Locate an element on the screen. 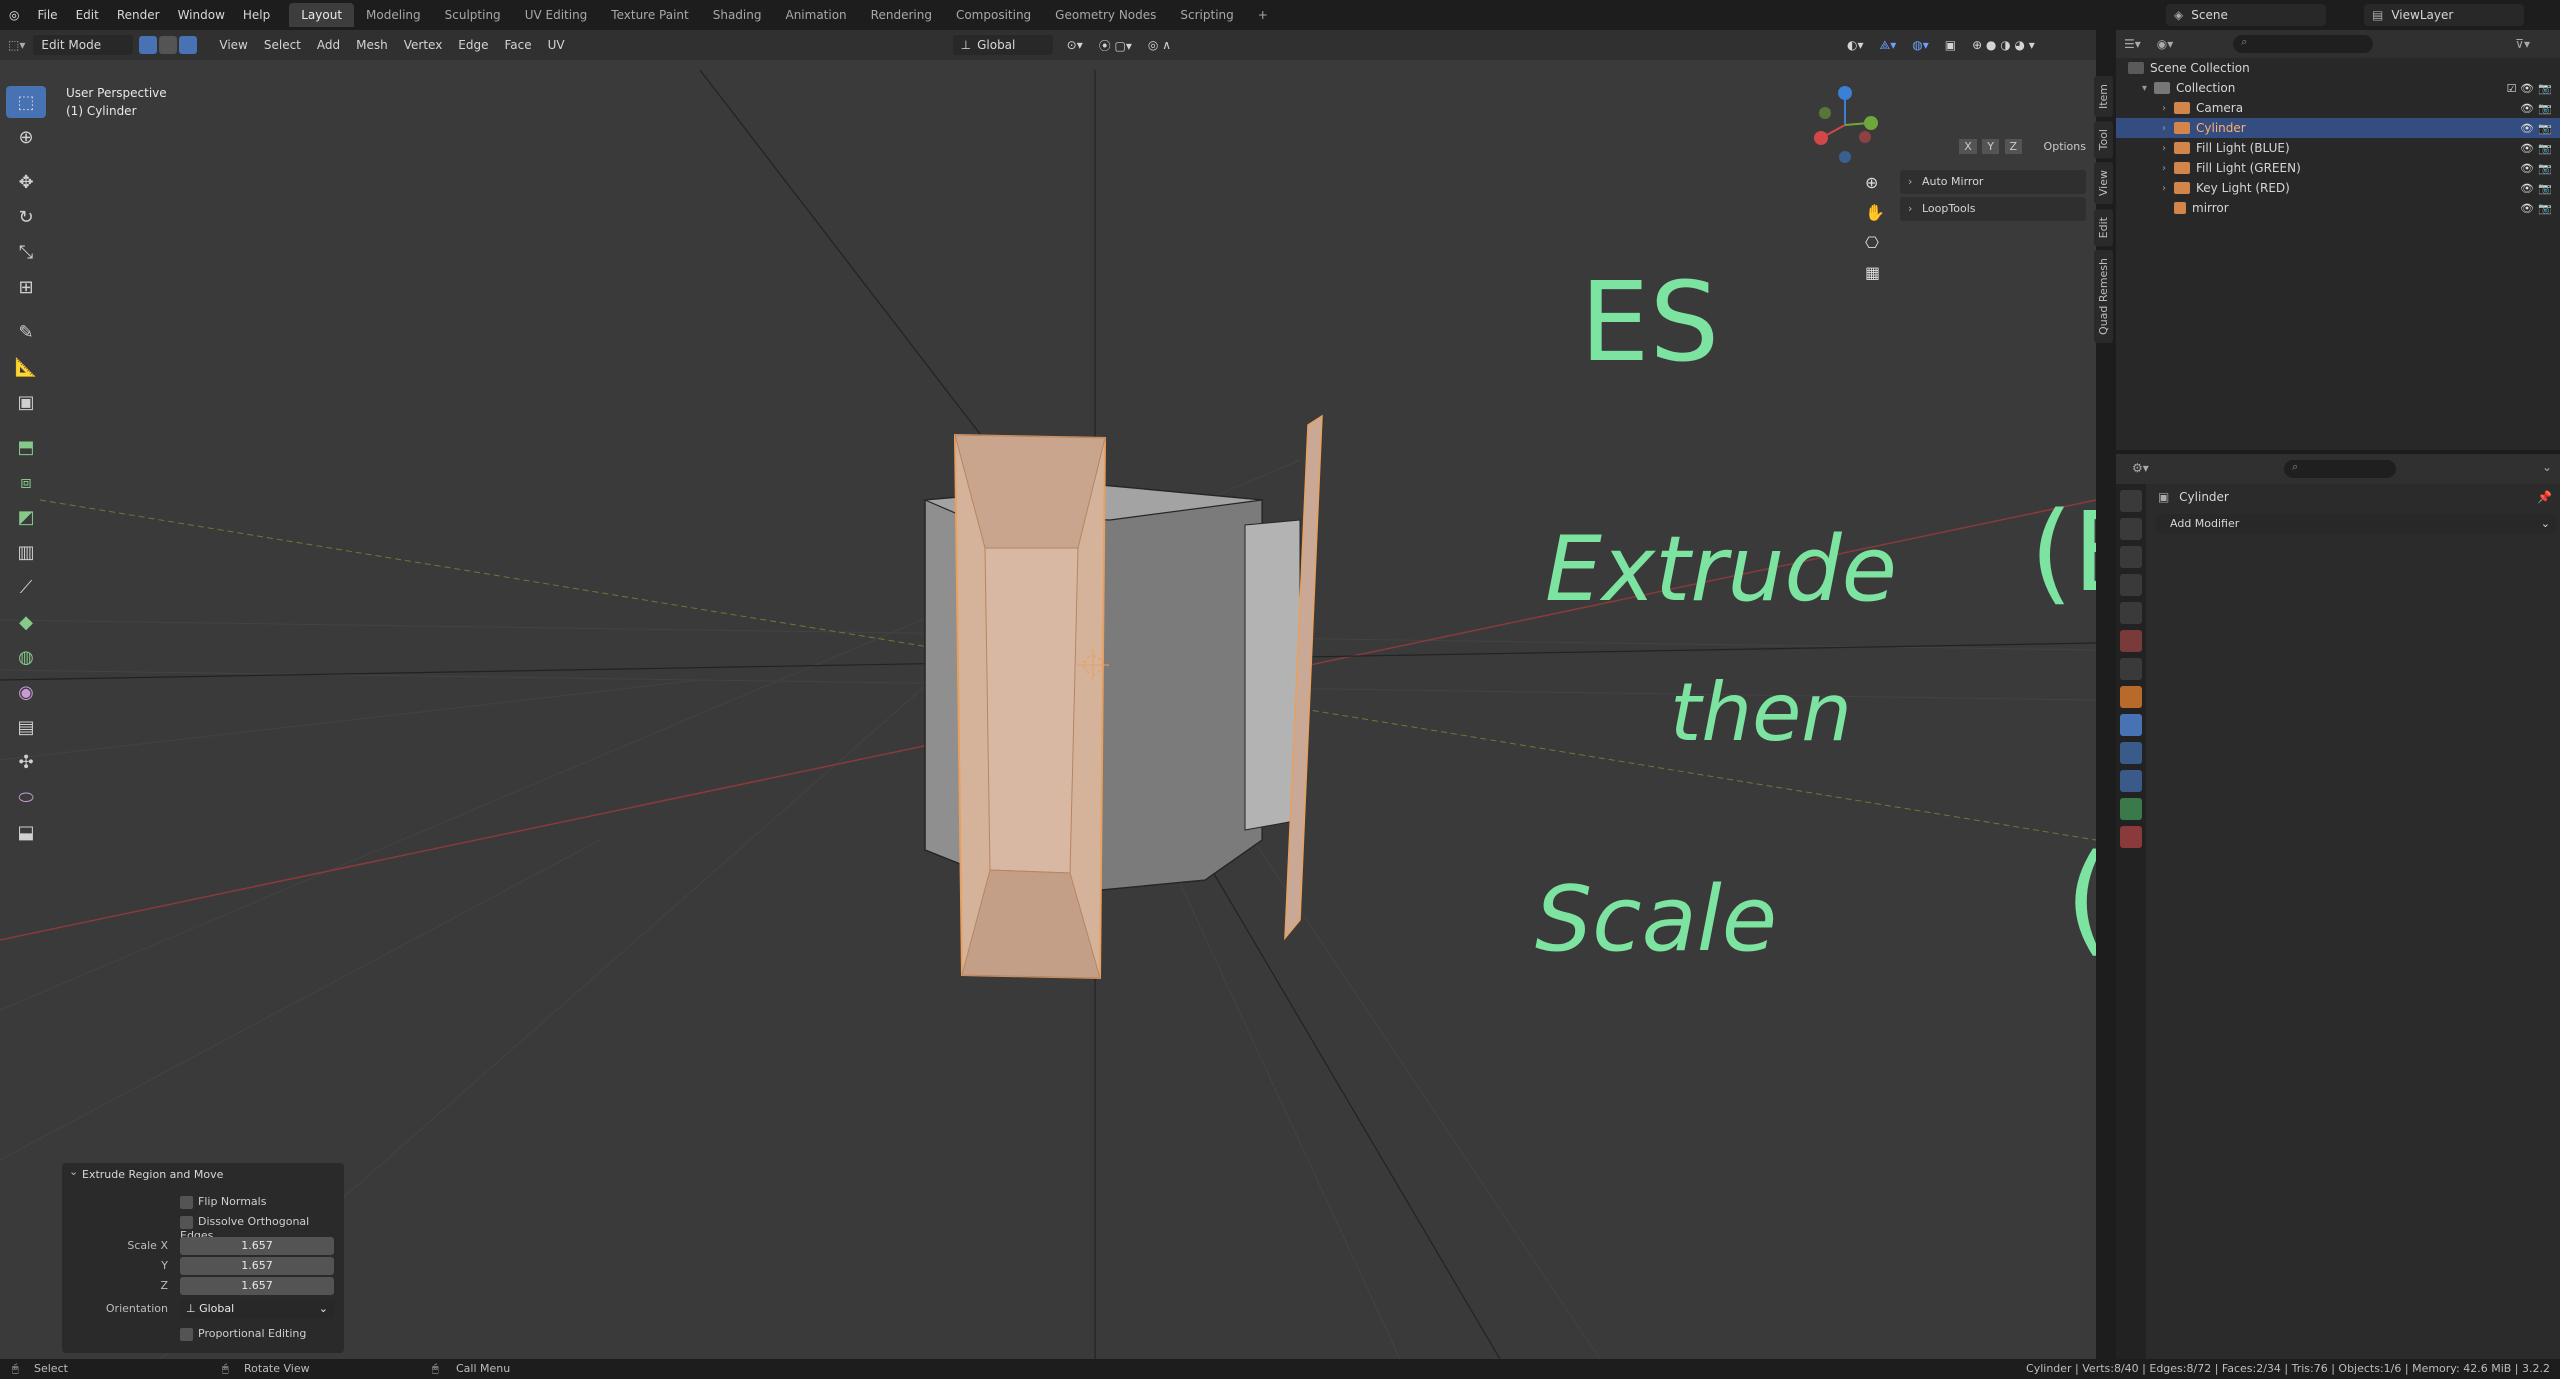 The width and height of the screenshot is (2560, 1379). menu-select: Select is located at coordinates (282, 45).